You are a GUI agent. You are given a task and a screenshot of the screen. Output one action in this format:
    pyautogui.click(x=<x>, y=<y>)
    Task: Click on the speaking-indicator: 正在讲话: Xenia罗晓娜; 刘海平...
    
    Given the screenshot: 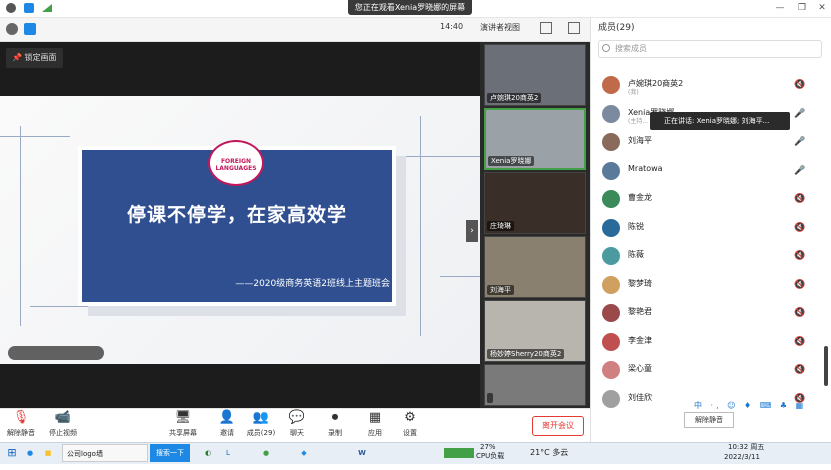 What is the action you would take?
    pyautogui.click(x=720, y=121)
    